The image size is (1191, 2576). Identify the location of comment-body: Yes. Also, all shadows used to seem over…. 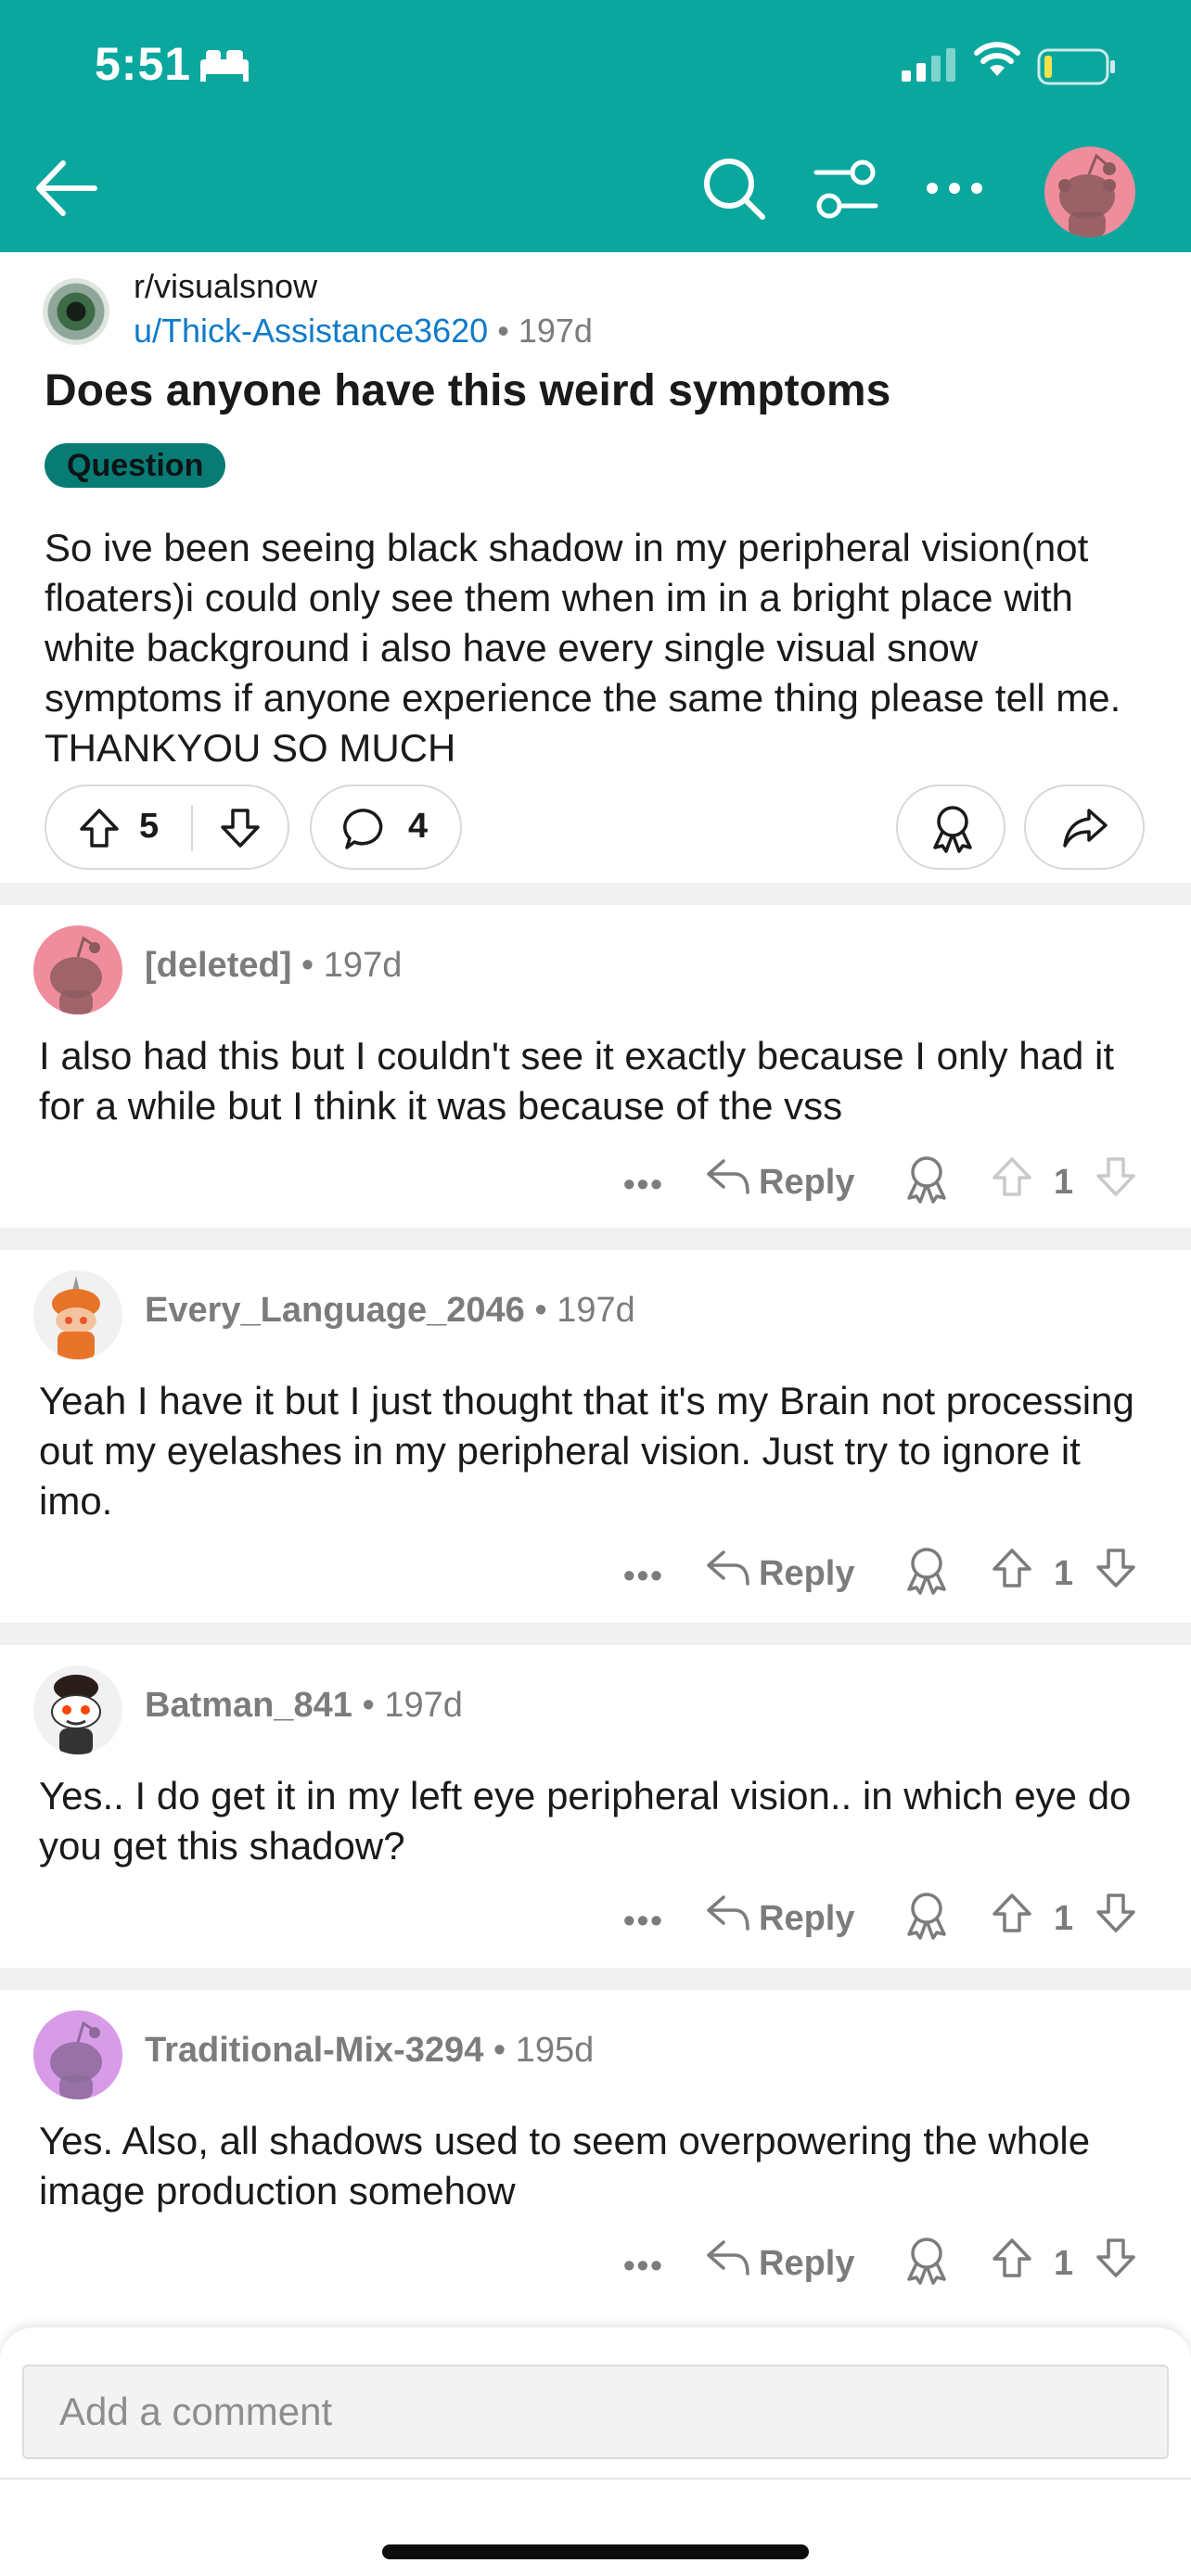
(565, 2166).